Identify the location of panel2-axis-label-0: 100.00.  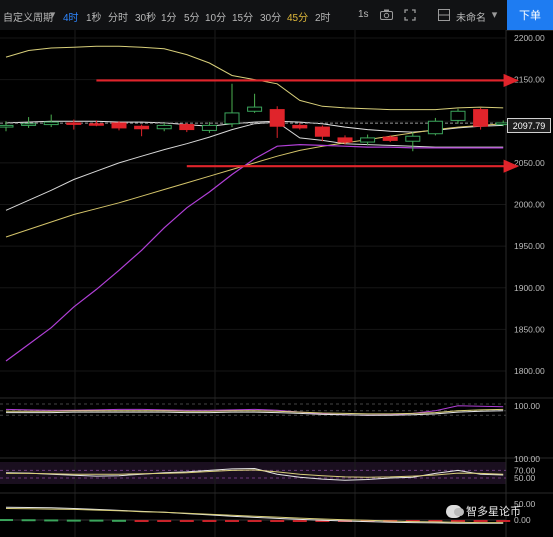
(527, 459).